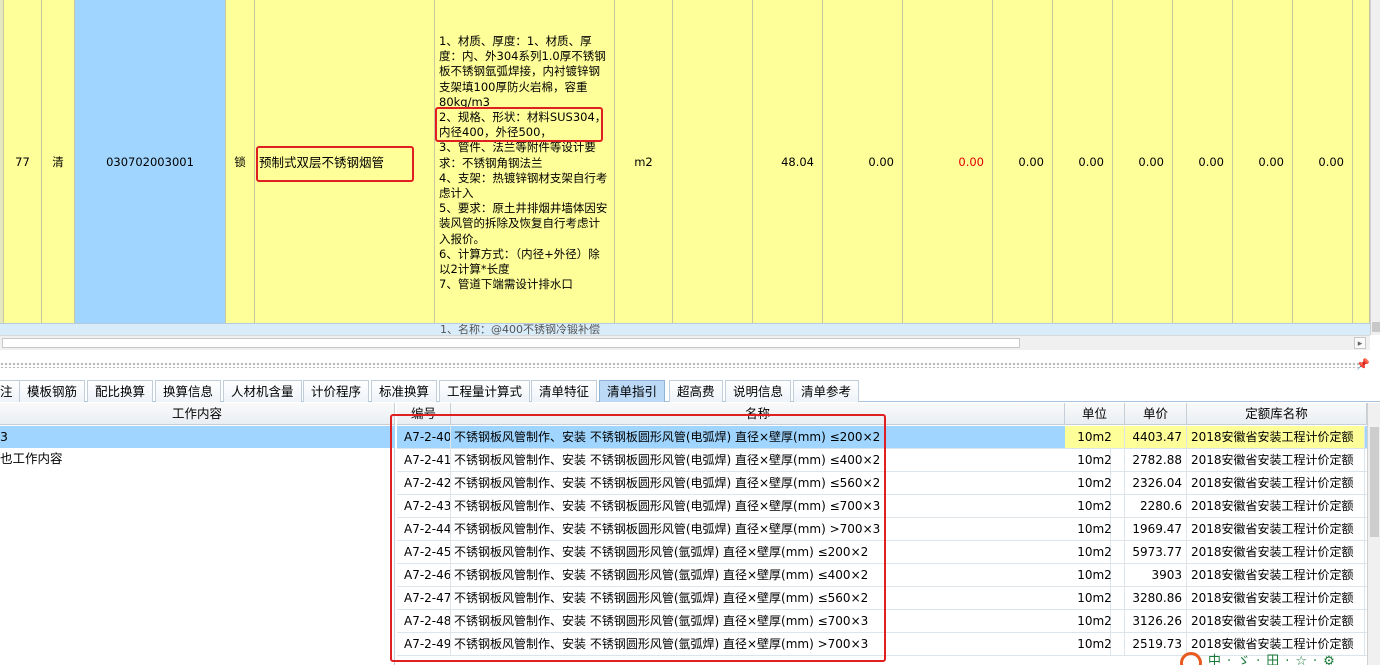 The height and width of the screenshot is (665, 1380). What do you see at coordinates (788, 161) in the screenshot?
I see `quantity-cell: 48.04` at bounding box center [788, 161].